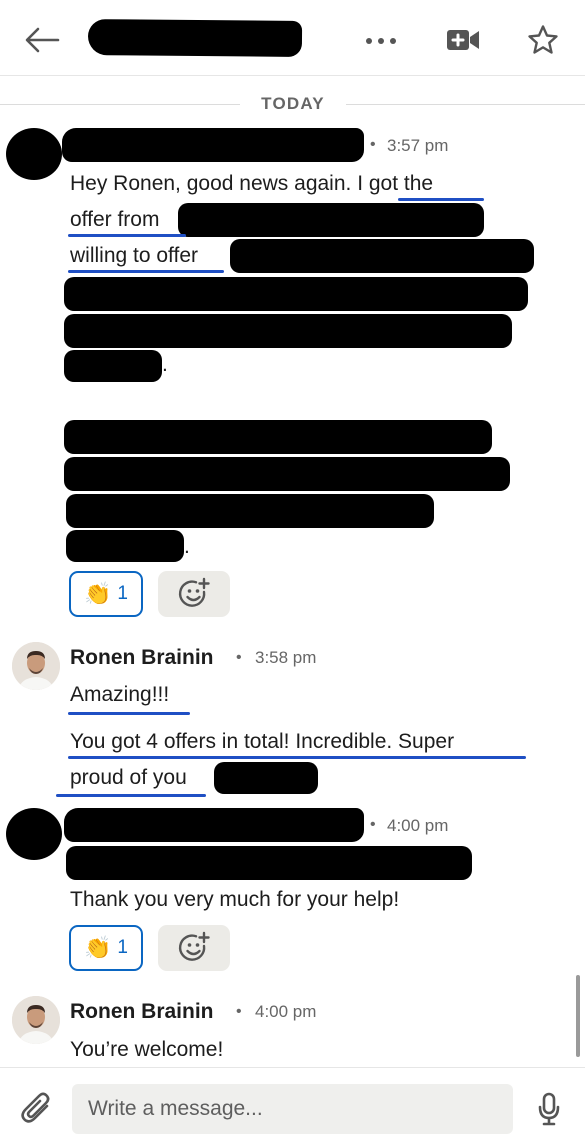  Describe the element at coordinates (235, 899) in the screenshot. I see `message-line: Thank you very much for your help!` at that location.